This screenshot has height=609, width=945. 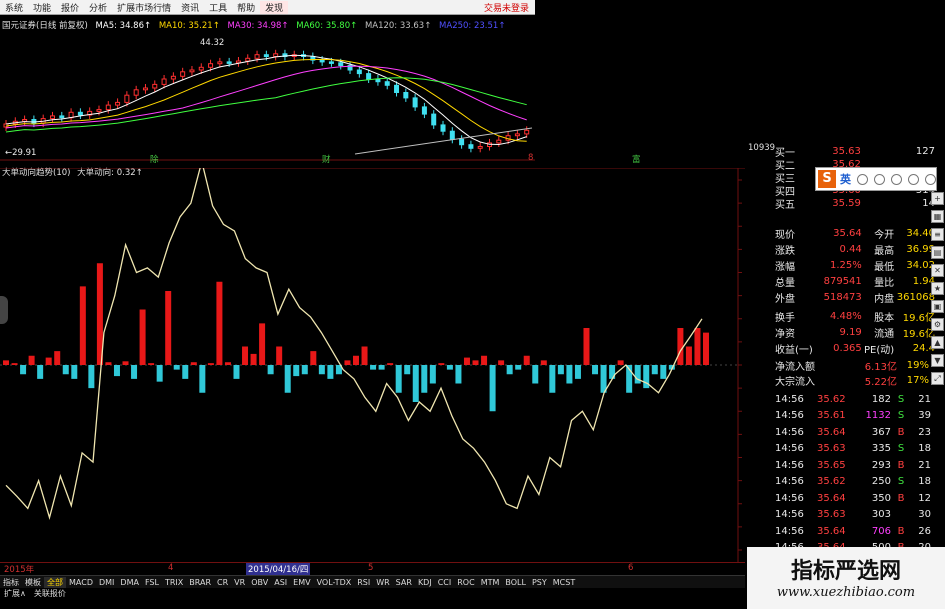 What do you see at coordinates (831, 399) in the screenshot?
I see `trade-price: 35.62` at bounding box center [831, 399].